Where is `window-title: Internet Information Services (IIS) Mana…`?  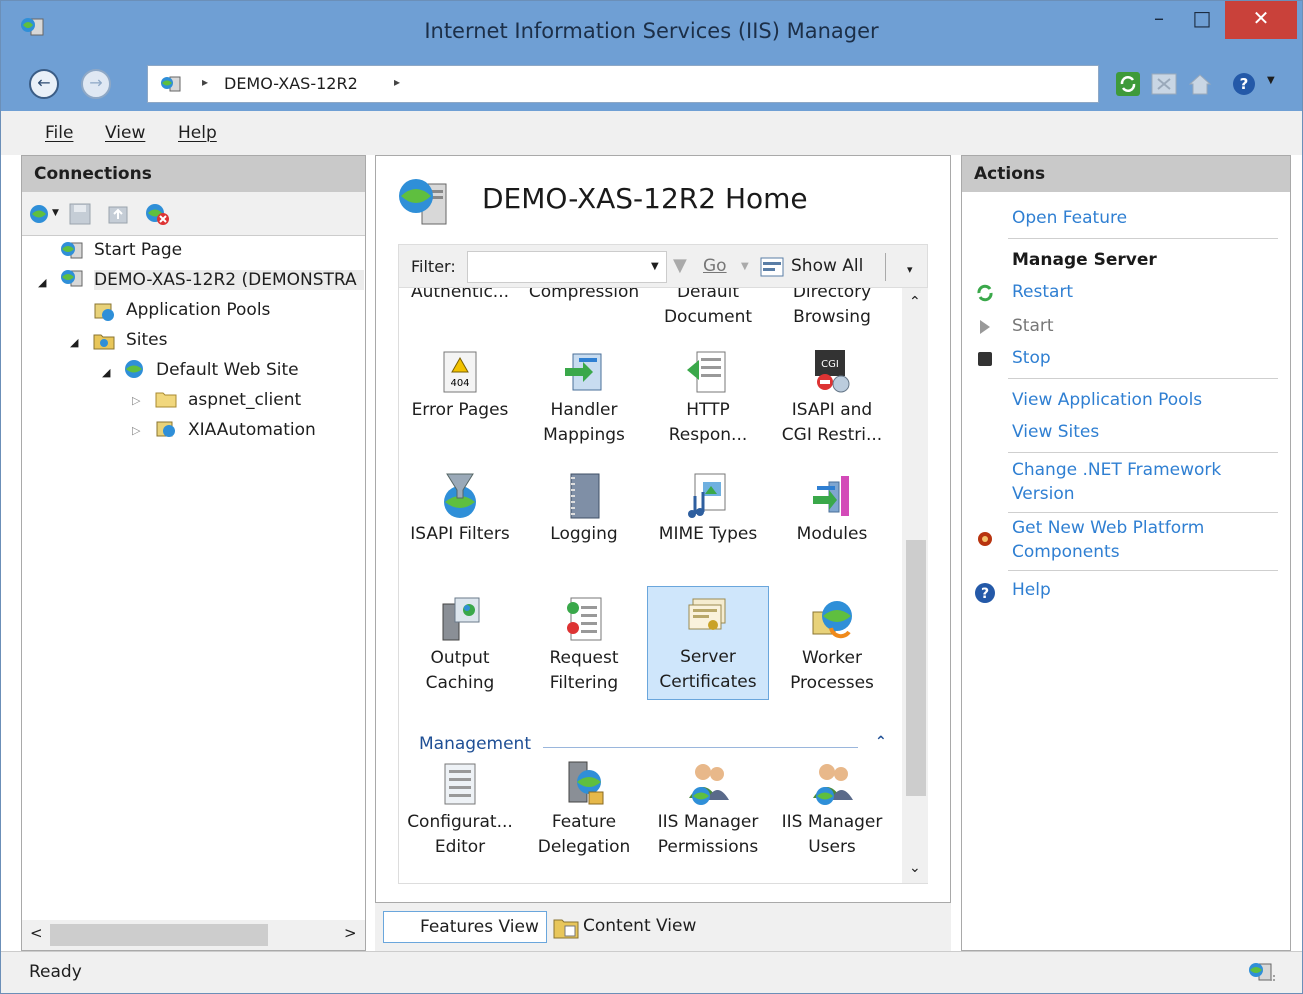
window-title: Internet Information Services (IIS) Mana… is located at coordinates (651, 31).